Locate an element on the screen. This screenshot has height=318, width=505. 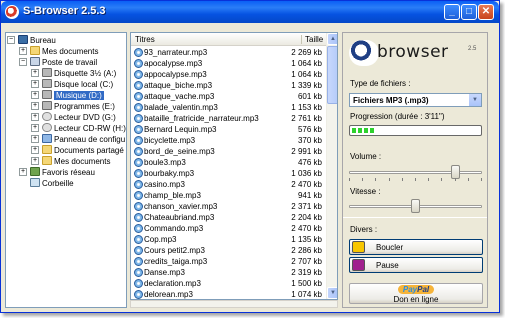
speed-slider-thumb is located at coordinates (415, 206).